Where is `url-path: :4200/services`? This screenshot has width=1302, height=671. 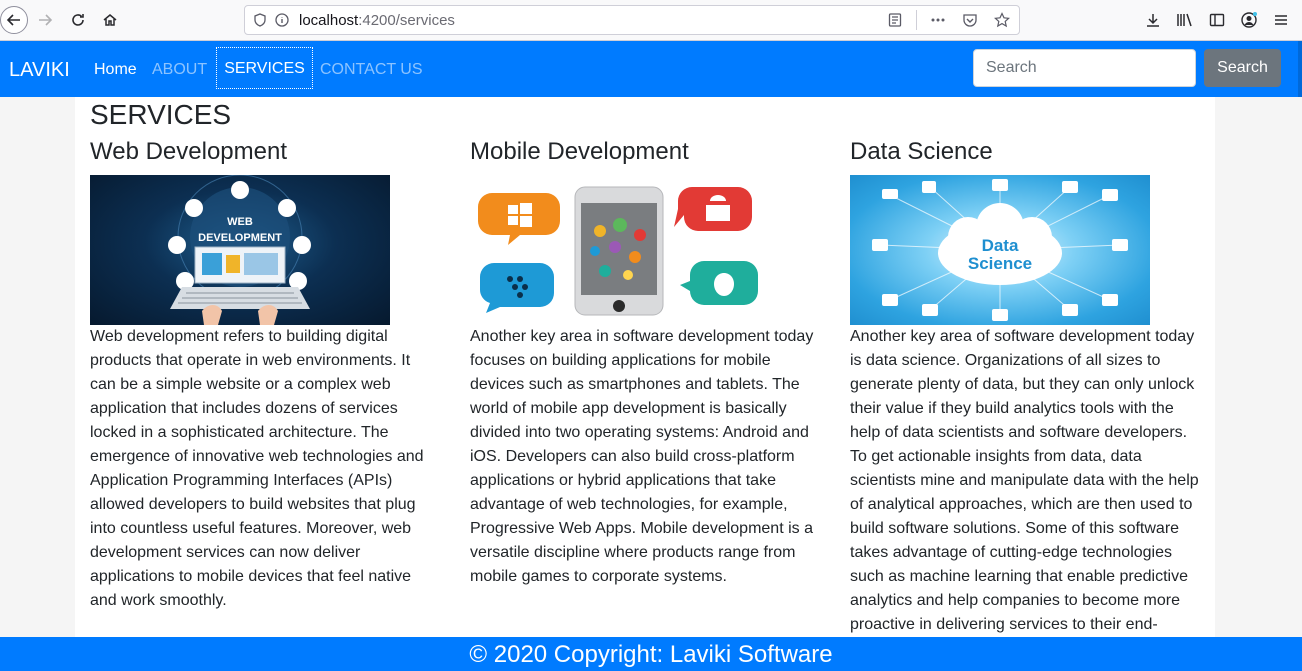
url-path: :4200/services is located at coordinates (406, 20).